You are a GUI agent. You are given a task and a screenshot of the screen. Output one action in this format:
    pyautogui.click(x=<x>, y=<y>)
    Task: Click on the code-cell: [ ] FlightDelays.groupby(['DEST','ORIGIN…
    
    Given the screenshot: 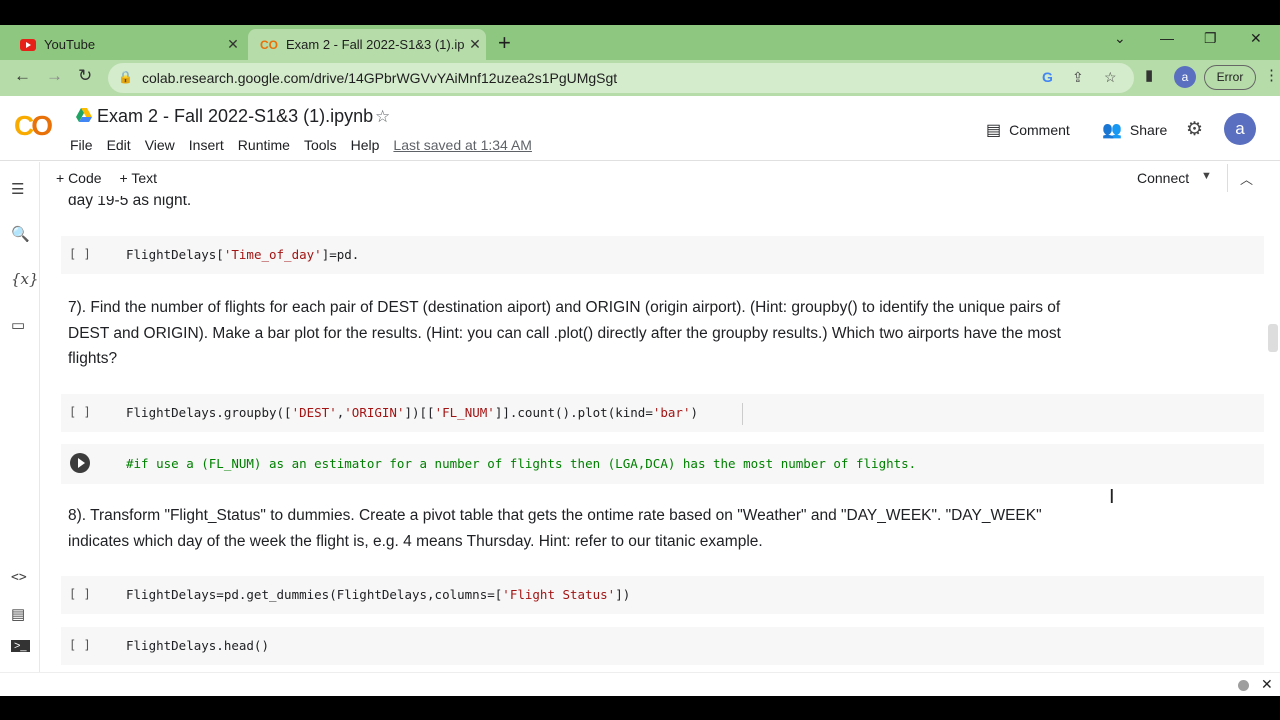 What is the action you would take?
    pyautogui.click(x=662, y=413)
    